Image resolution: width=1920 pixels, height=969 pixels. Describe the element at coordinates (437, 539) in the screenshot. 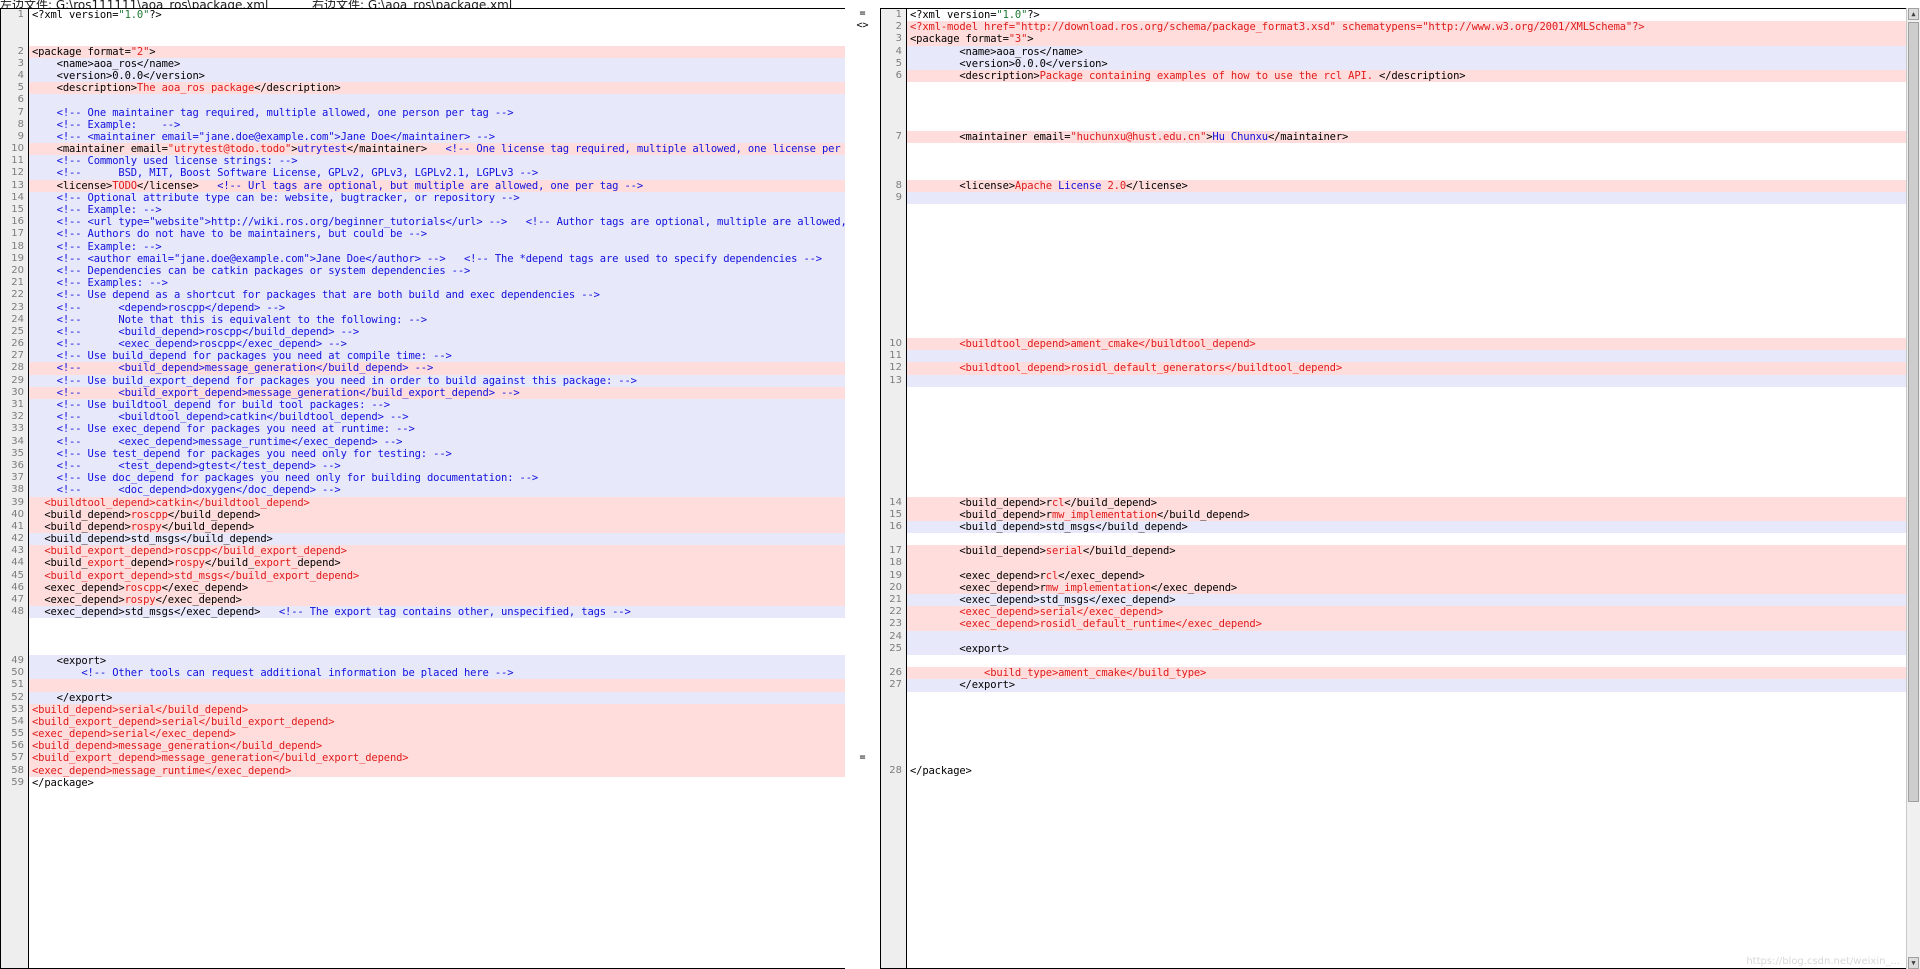

I see `left-code-line: <build_depend>std_msgs</build_depend>` at that location.